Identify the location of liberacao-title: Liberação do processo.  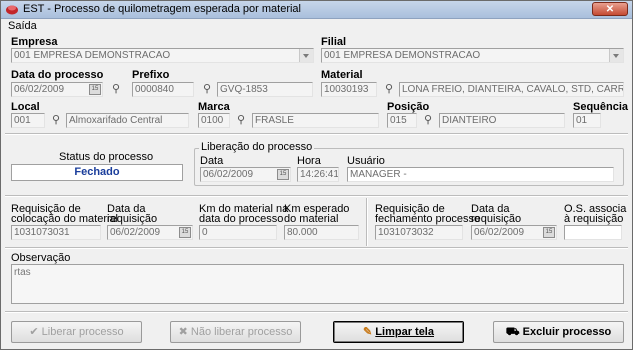
(257, 147).